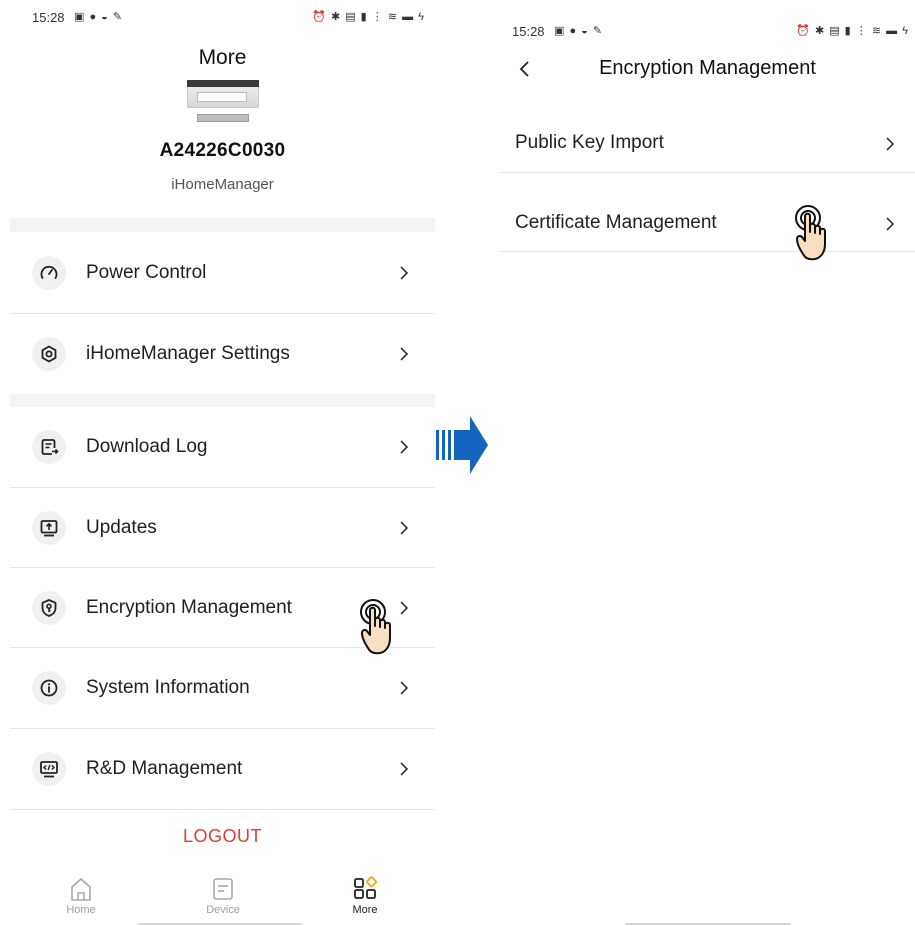 This screenshot has width=915, height=926. What do you see at coordinates (188, 353) in the screenshot?
I see `menu-item-label: iHomeManager Settings` at bounding box center [188, 353].